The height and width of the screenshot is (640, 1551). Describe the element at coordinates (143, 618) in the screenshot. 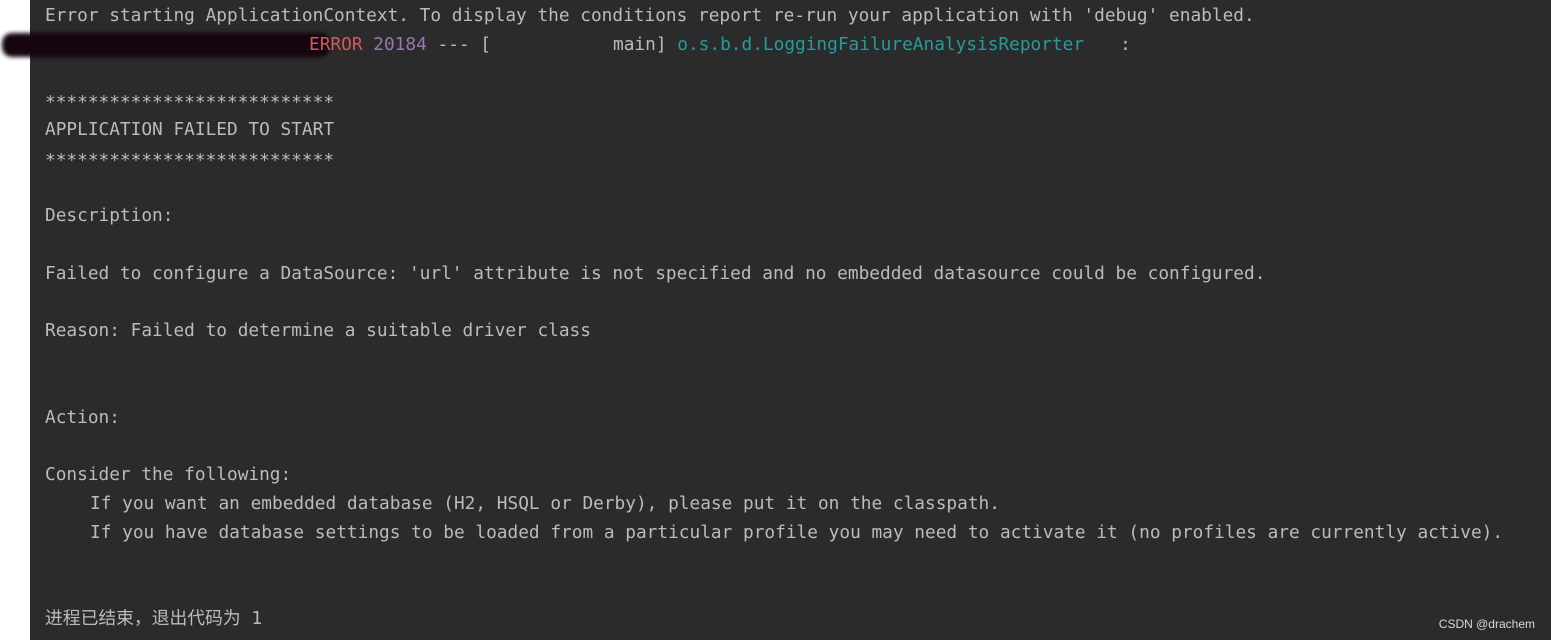

I see `exit-label: 进程已结束，退出代码为` at that location.